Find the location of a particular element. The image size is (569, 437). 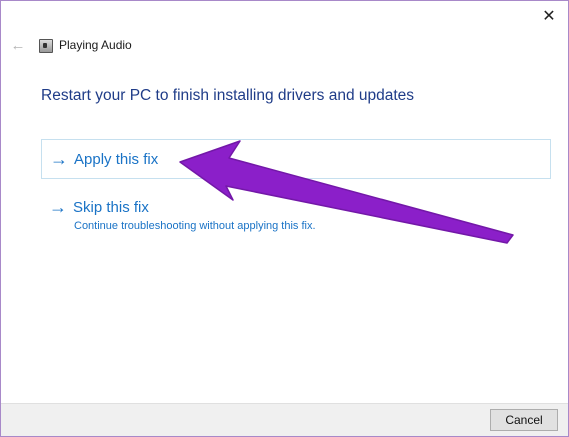

back-arrow-icon: ← is located at coordinates (18, 45).